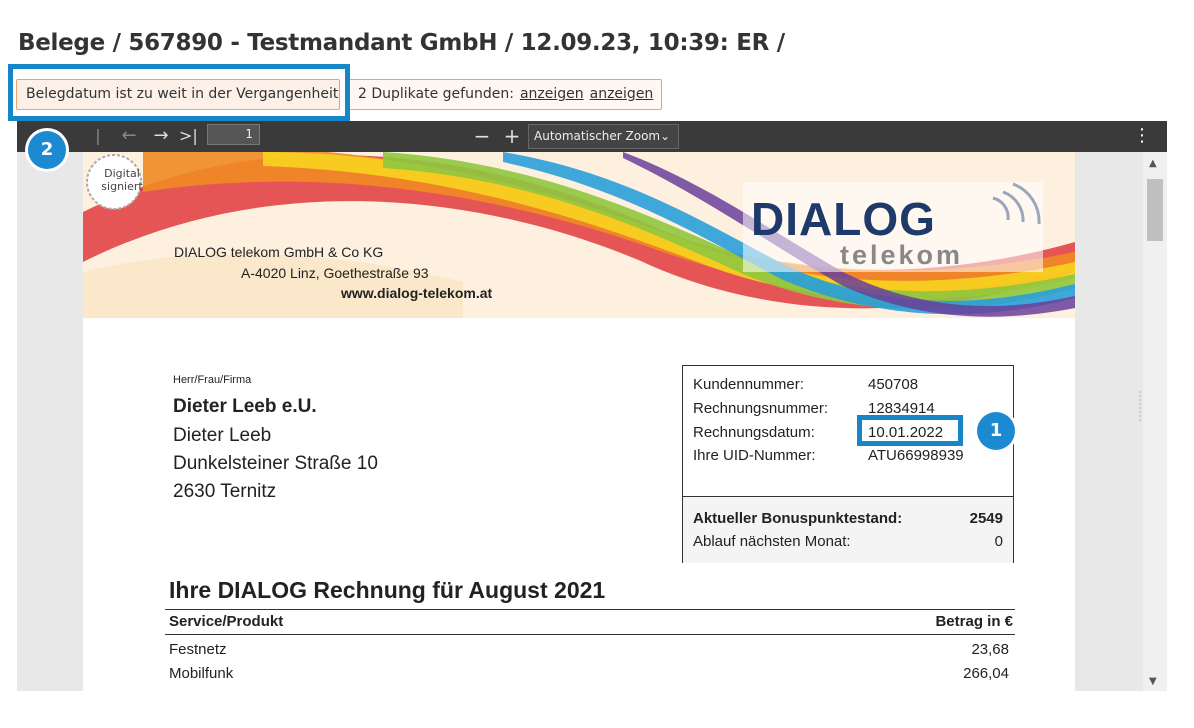 The width and height of the screenshot is (1194, 728). I want to click on highlight-box-warning, so click(179, 92).